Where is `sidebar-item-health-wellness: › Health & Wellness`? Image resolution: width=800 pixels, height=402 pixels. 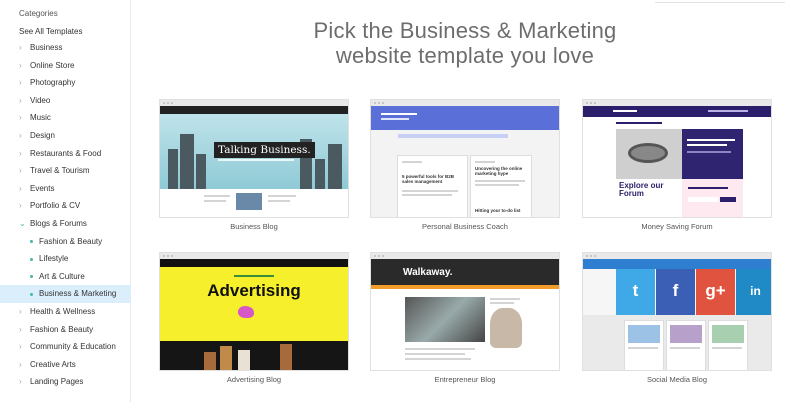 sidebar-item-health-wellness: › Health & Wellness is located at coordinates (65, 312).